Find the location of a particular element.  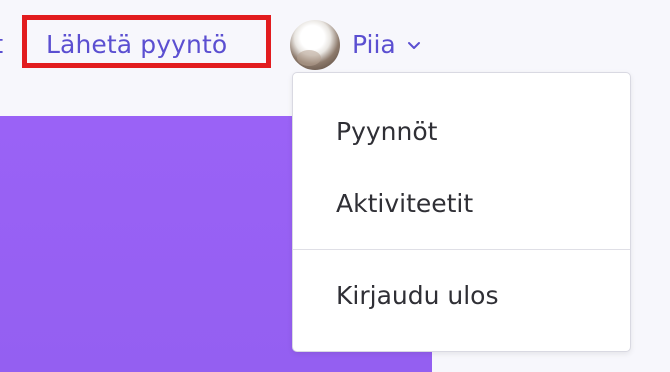

menu-item-activities: Aktiviteetit is located at coordinates (404, 204).